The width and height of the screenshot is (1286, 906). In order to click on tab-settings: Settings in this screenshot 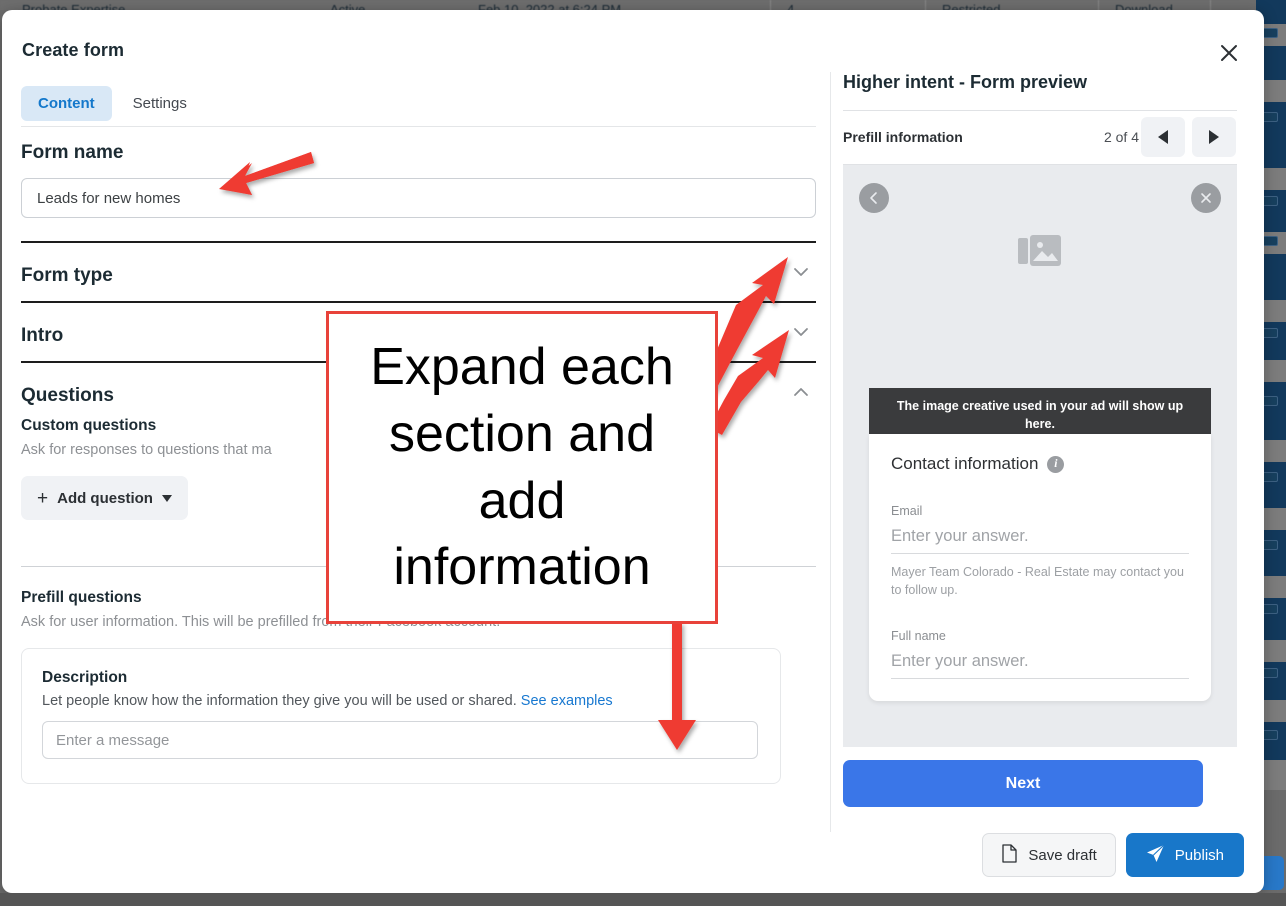, I will do `click(160, 103)`.